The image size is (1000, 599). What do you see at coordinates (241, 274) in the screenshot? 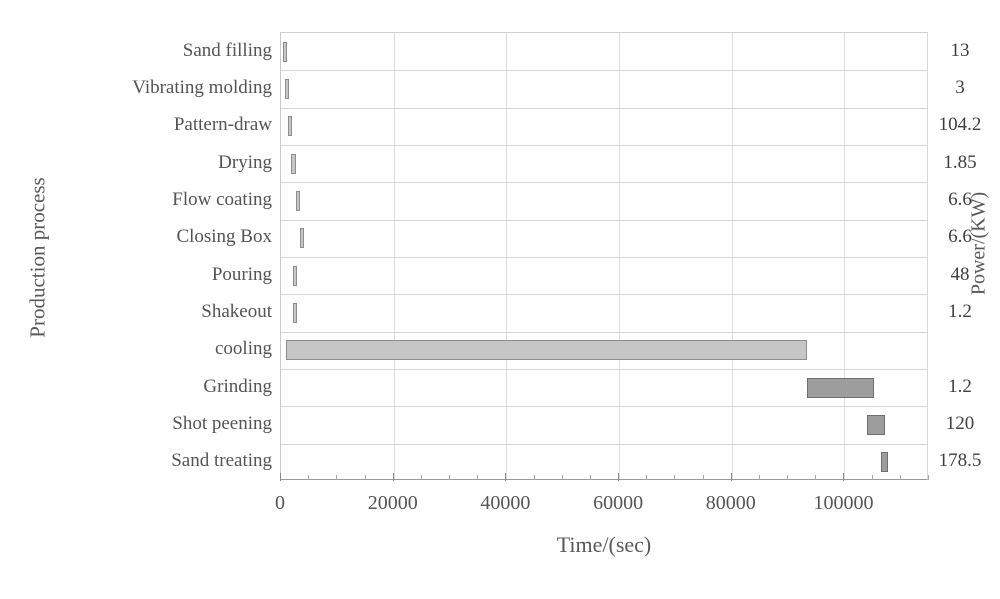
I see `category-label: Pouring` at bounding box center [241, 274].